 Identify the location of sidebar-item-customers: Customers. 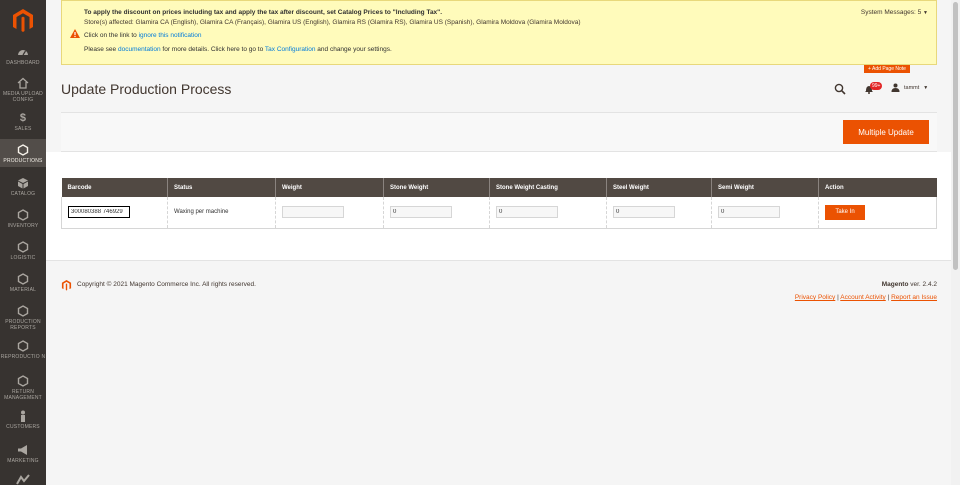
(23, 420).